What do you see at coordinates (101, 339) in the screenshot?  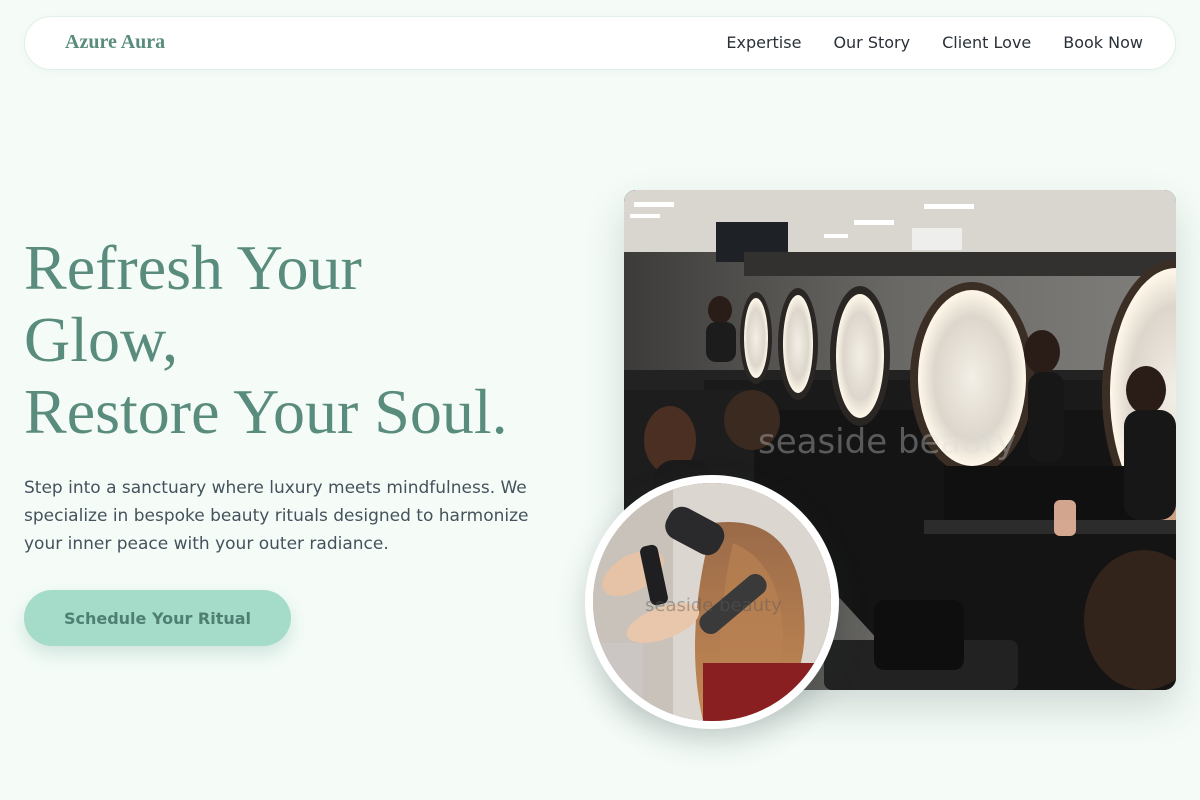 I see `hero-title-line-2: Glow,` at bounding box center [101, 339].